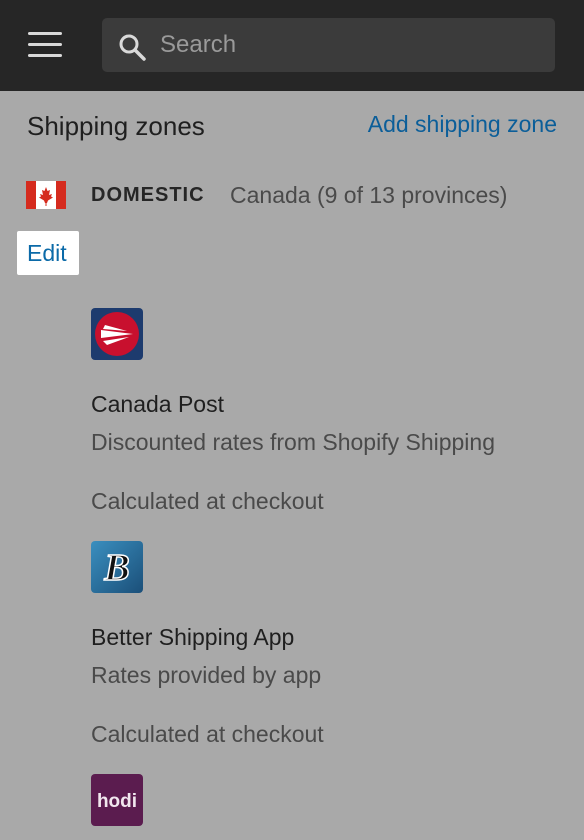 This screenshot has height=840, width=584. Describe the element at coordinates (350, 45) in the screenshot. I see `search-input` at that location.